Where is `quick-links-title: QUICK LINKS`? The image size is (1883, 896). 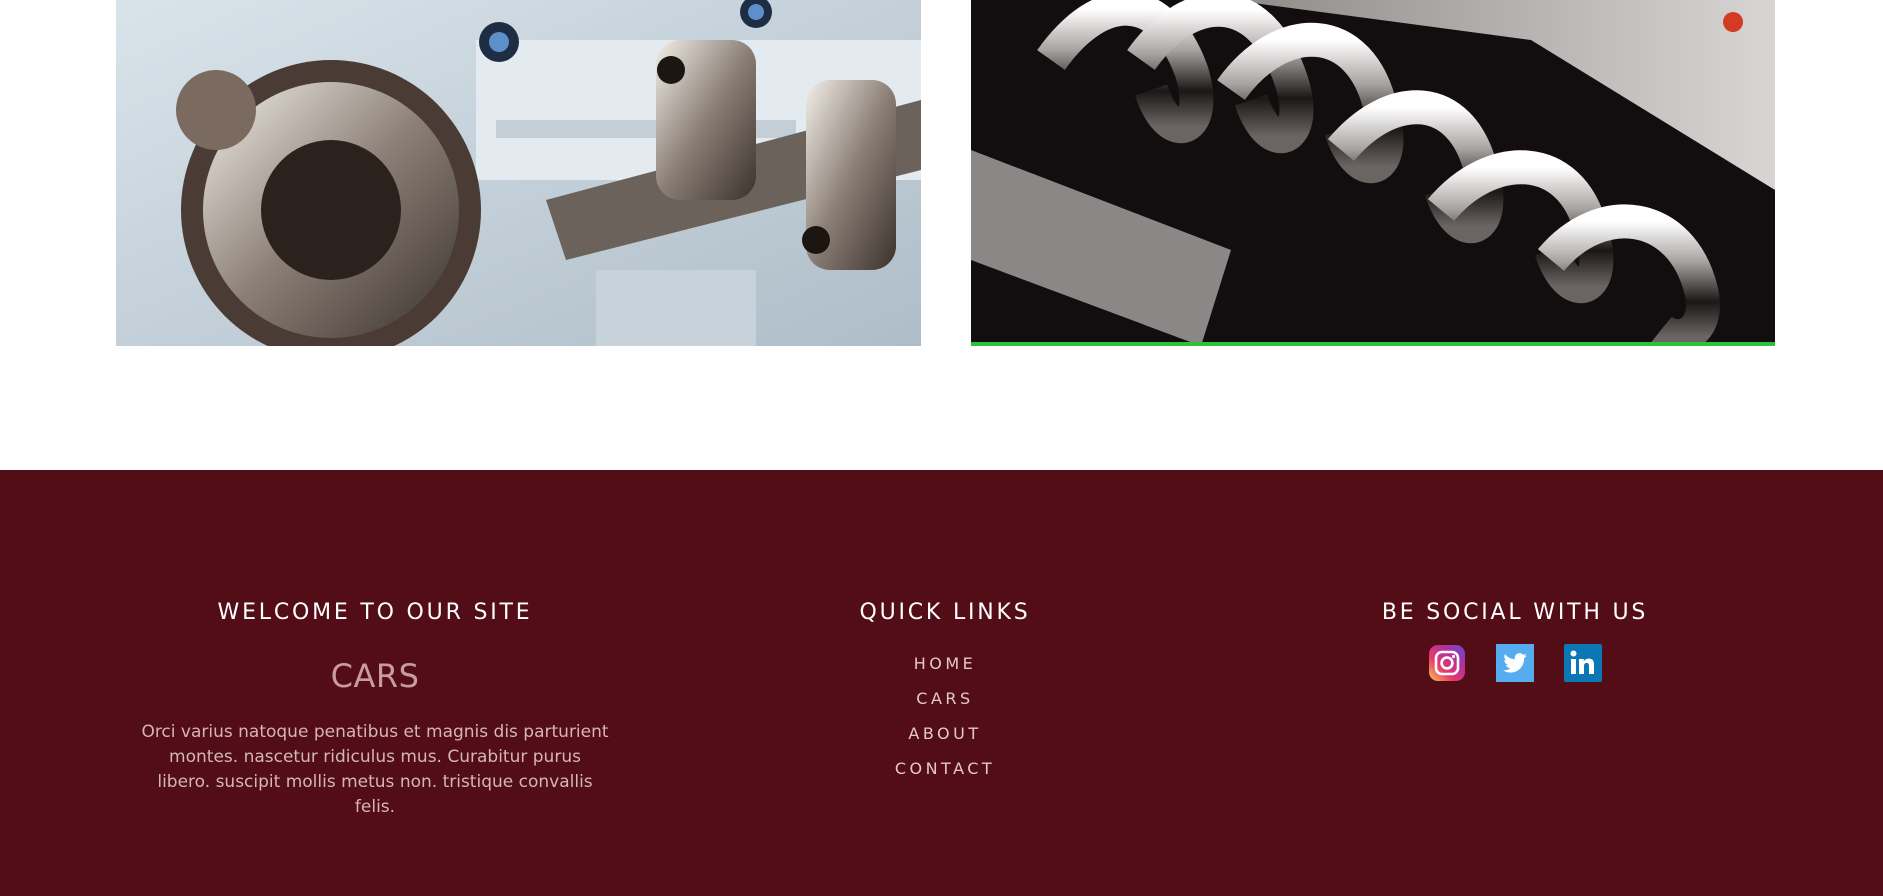
quick-links-title: QUICK LINKS is located at coordinates (945, 612).